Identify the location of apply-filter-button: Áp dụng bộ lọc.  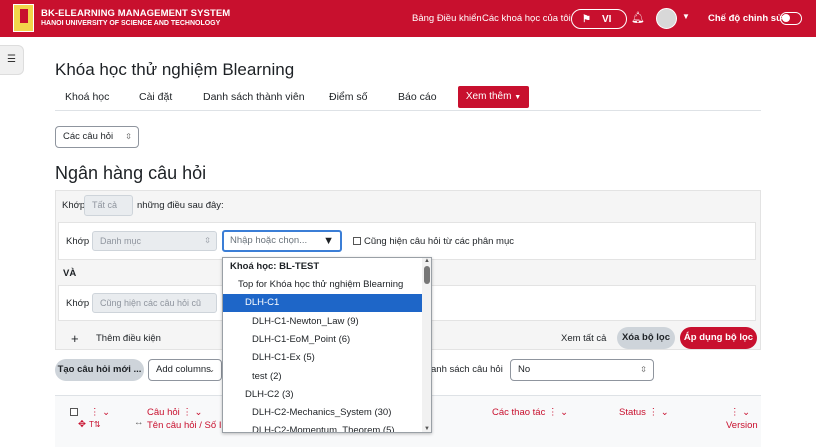
(718, 338).